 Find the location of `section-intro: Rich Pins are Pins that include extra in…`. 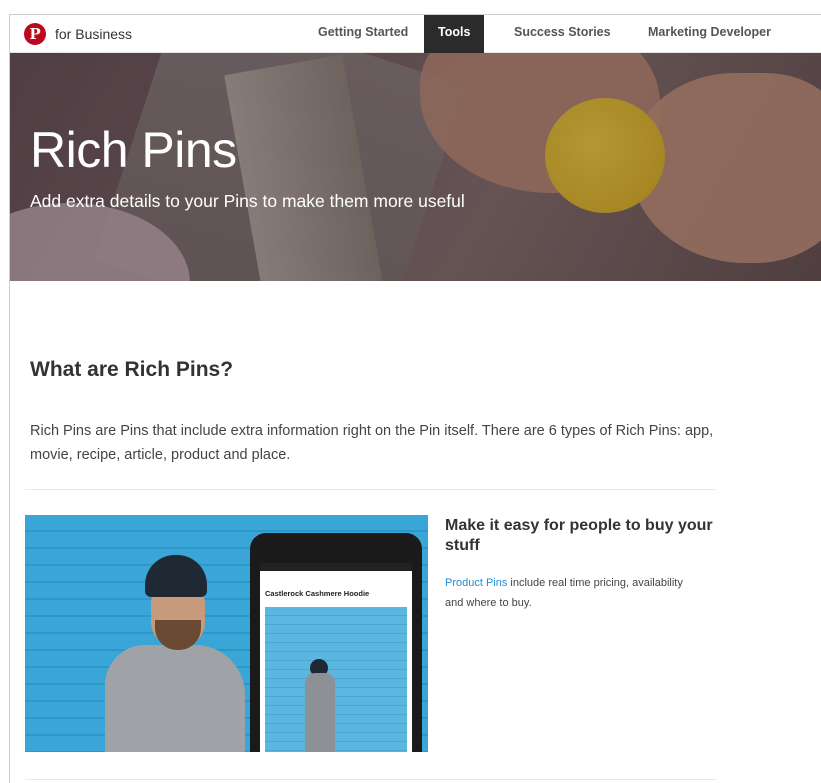

section-intro: Rich Pins are Pins that include extra in… is located at coordinates (372, 443).